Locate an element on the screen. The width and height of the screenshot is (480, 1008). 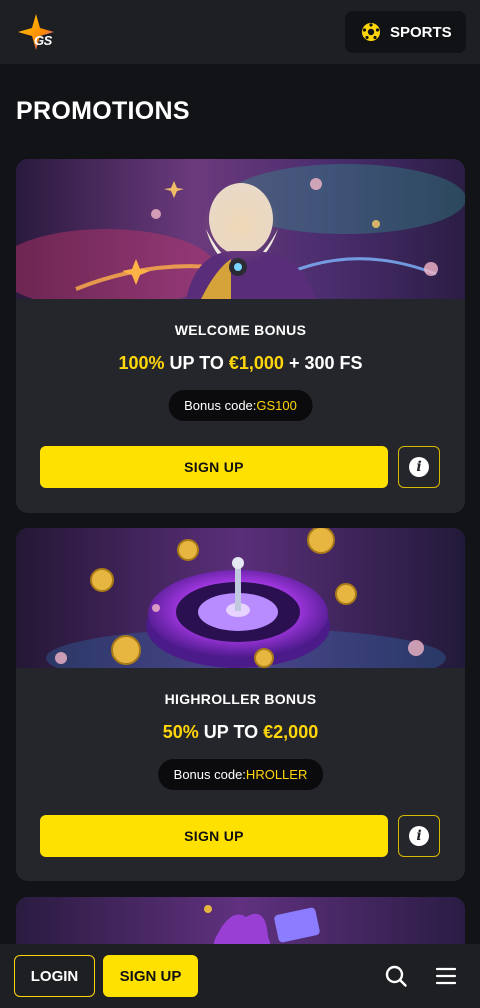
soccer-ball-icon is located at coordinates (371, 32).